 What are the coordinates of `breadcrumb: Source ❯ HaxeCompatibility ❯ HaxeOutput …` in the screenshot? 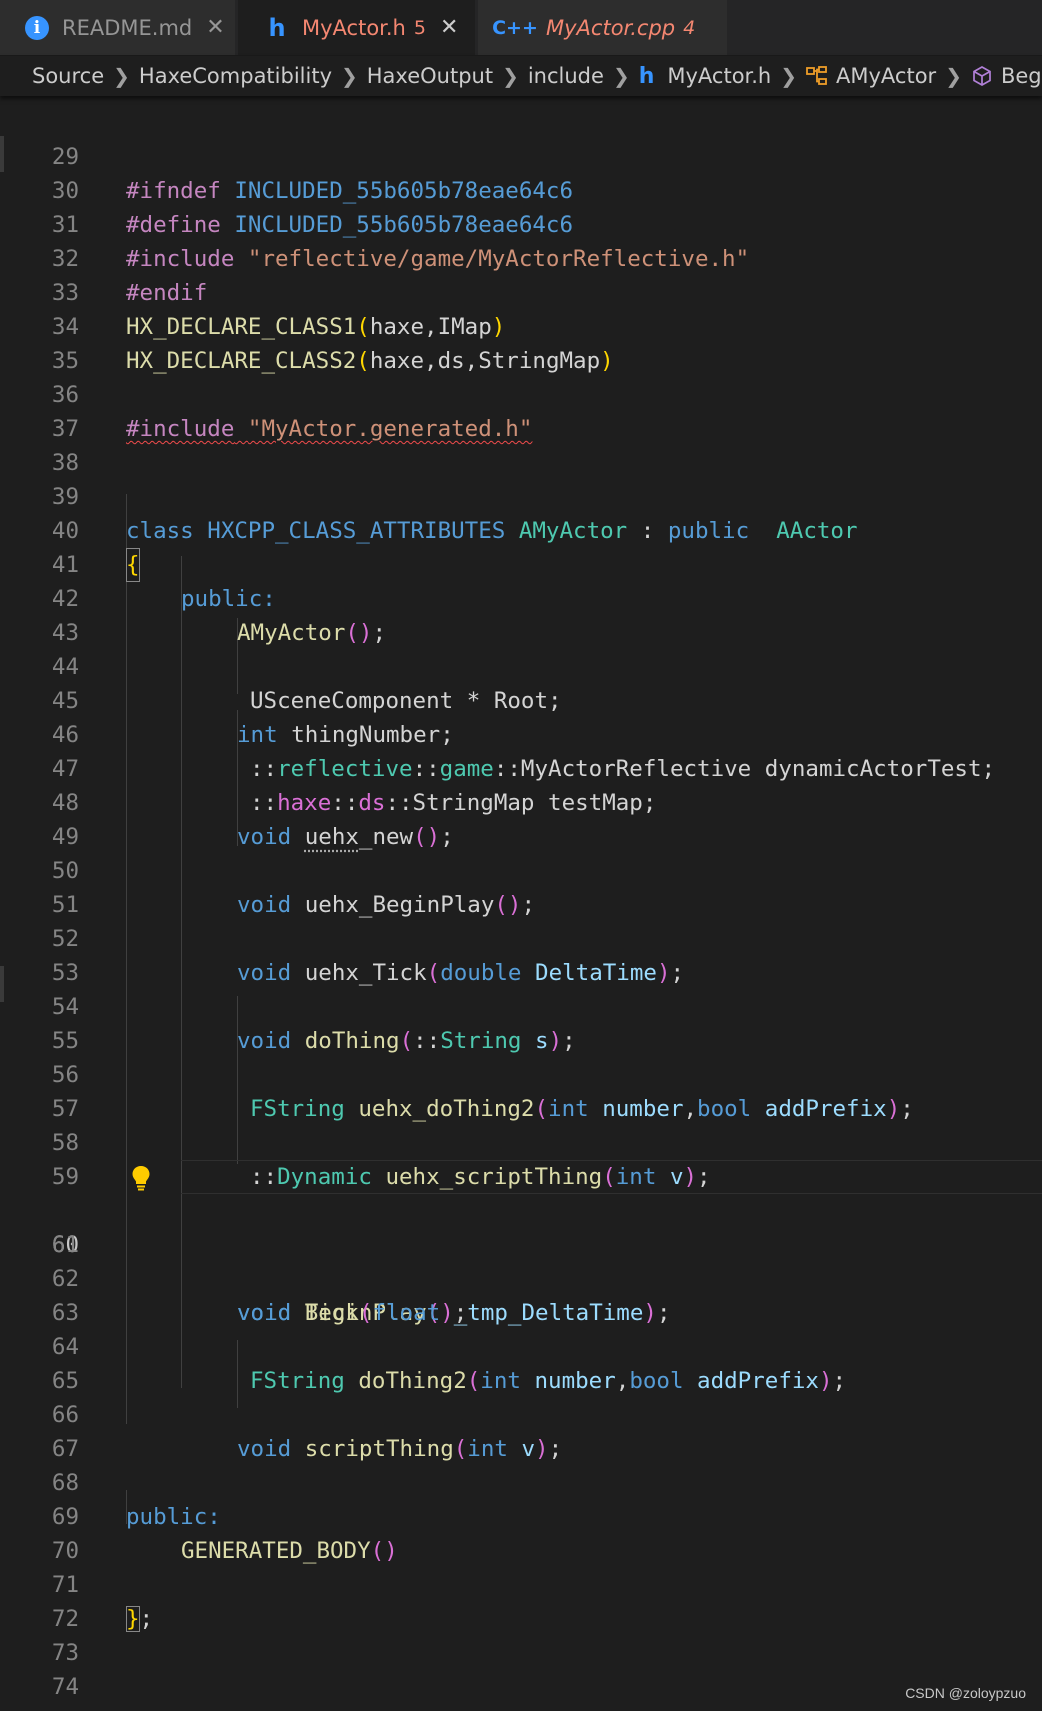 It's located at (521, 76).